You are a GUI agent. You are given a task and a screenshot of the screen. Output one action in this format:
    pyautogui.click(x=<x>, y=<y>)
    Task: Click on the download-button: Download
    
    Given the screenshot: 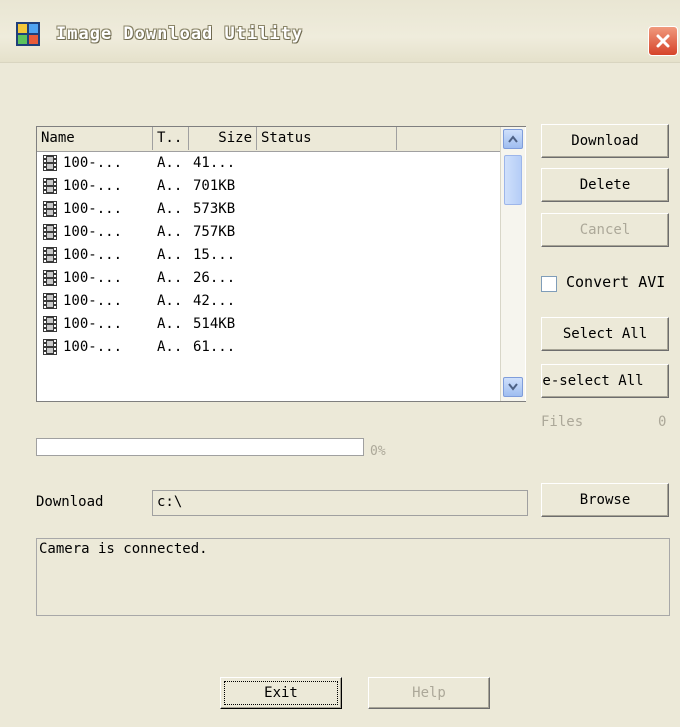 What is the action you would take?
    pyautogui.click(x=605, y=141)
    